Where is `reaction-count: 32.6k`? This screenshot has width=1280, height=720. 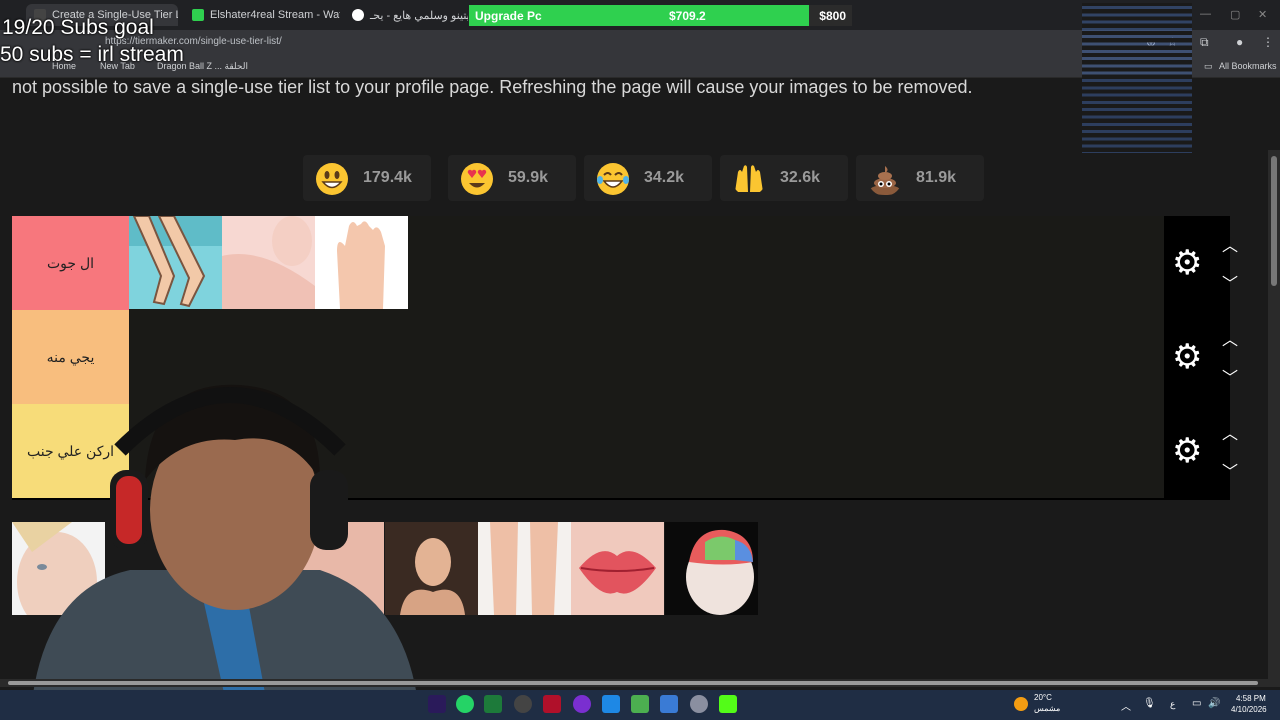
reaction-count: 32.6k is located at coordinates (800, 177).